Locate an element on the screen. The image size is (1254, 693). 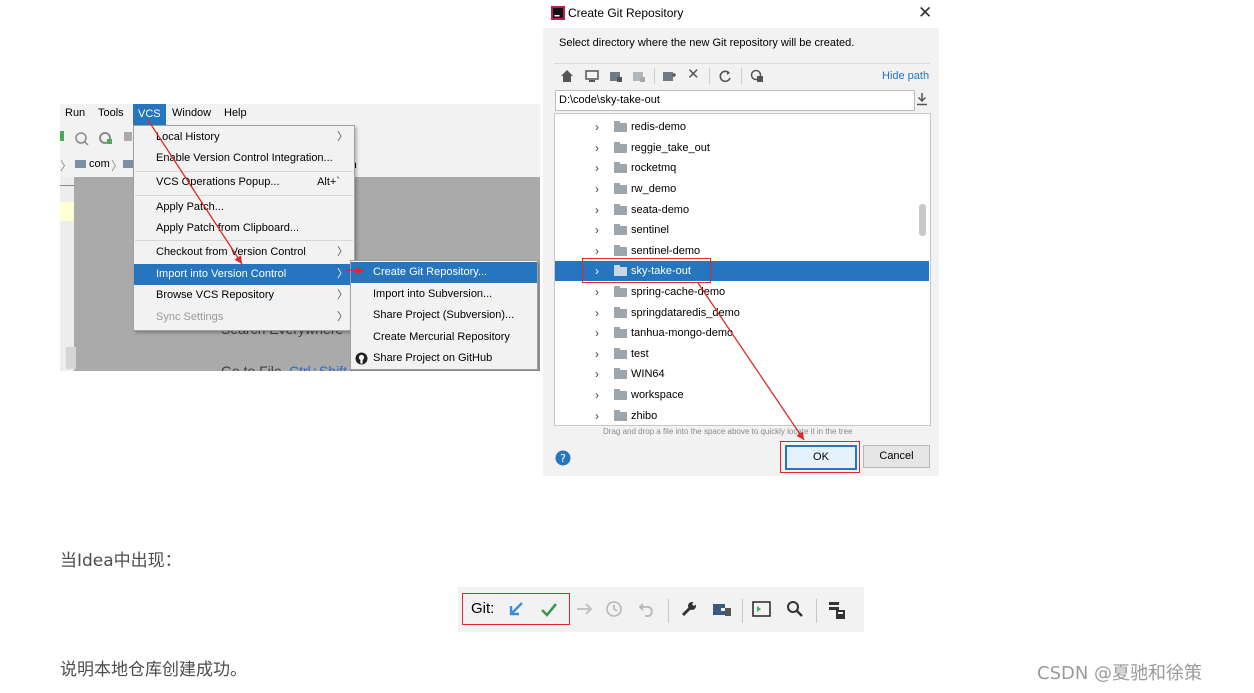
terminal-icon is located at coordinates (762, 609).